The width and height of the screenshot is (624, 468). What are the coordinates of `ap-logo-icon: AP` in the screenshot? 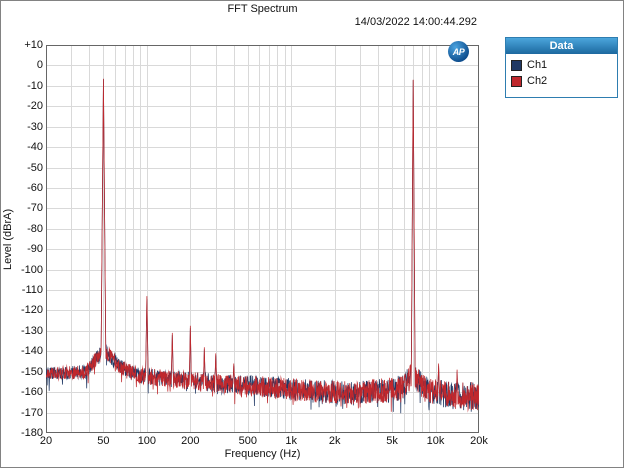 It's located at (458, 51).